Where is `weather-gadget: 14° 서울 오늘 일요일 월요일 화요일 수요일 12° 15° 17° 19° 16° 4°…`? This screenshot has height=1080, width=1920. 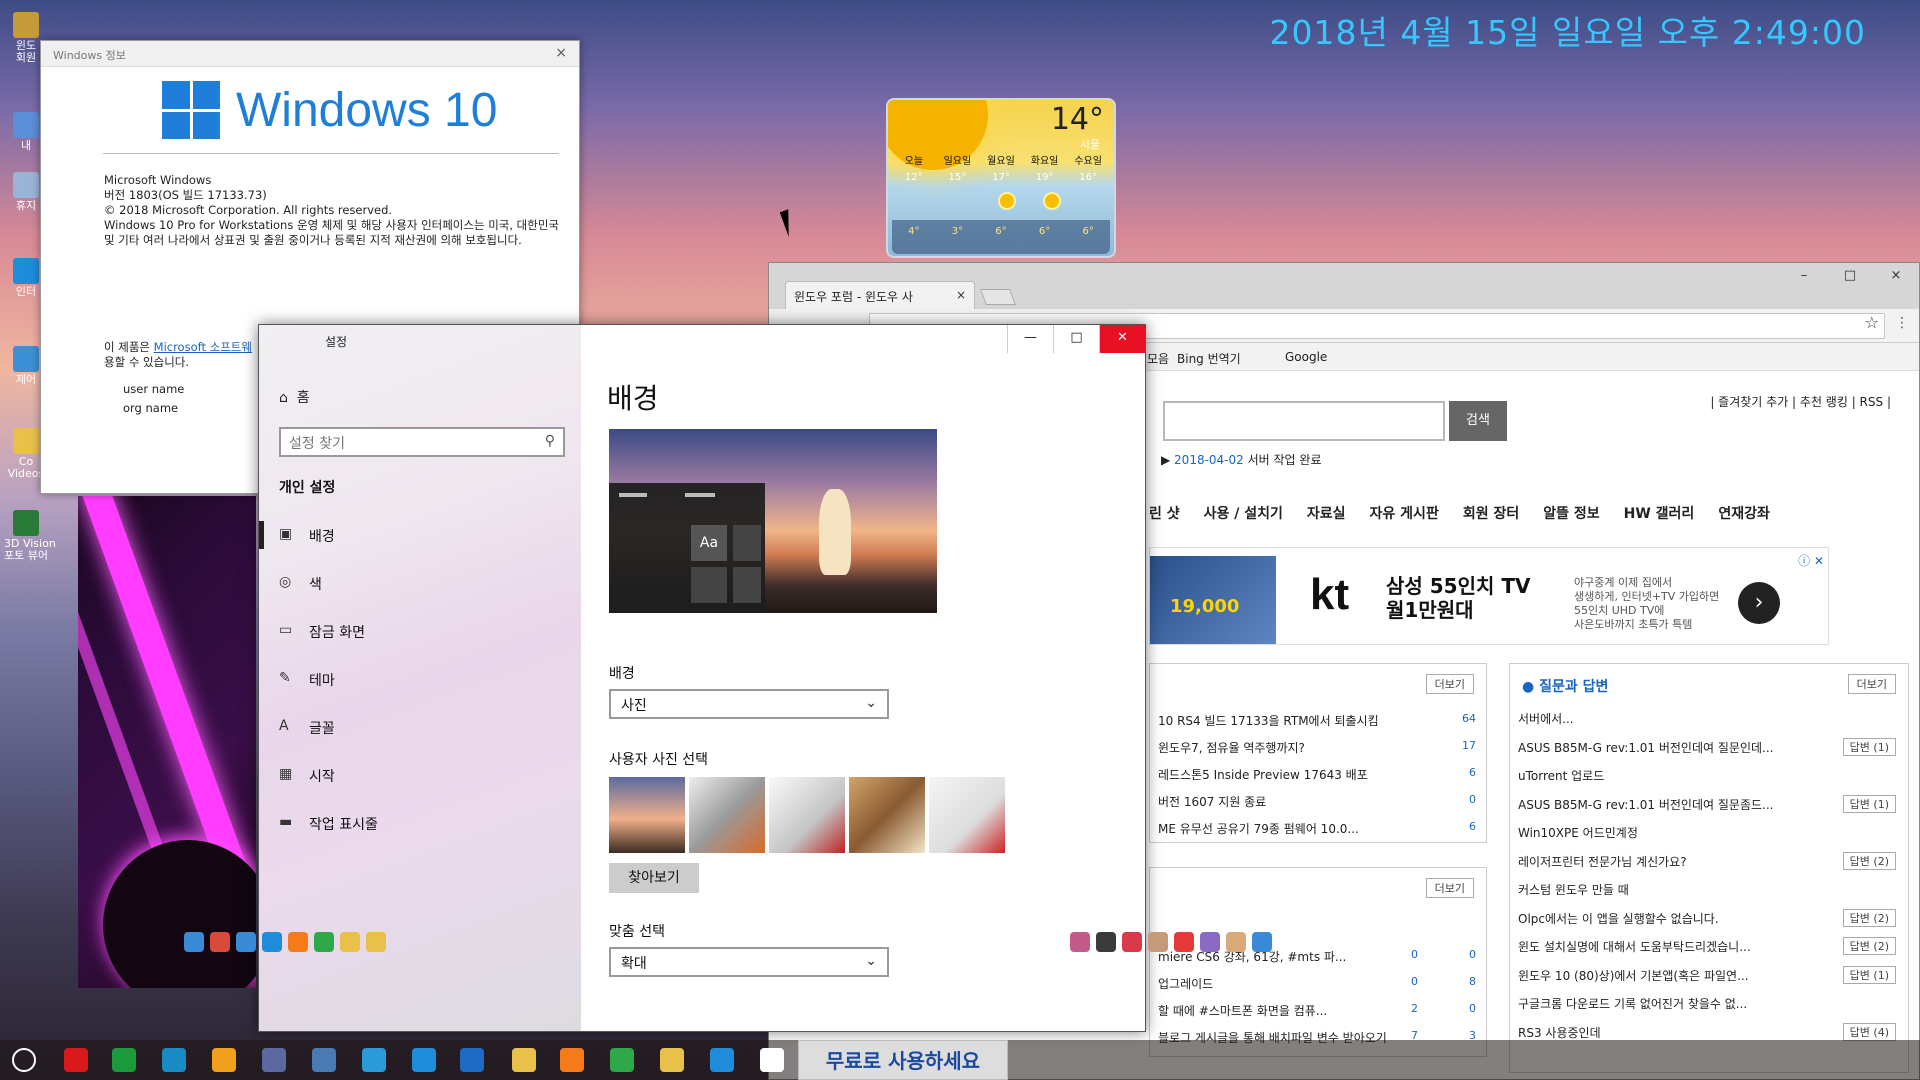
weather-gadget: 14° 서울 오늘 일요일 월요일 화요일 수요일 12° 15° 17° 19° 16° 4°… is located at coordinates (1001, 178).